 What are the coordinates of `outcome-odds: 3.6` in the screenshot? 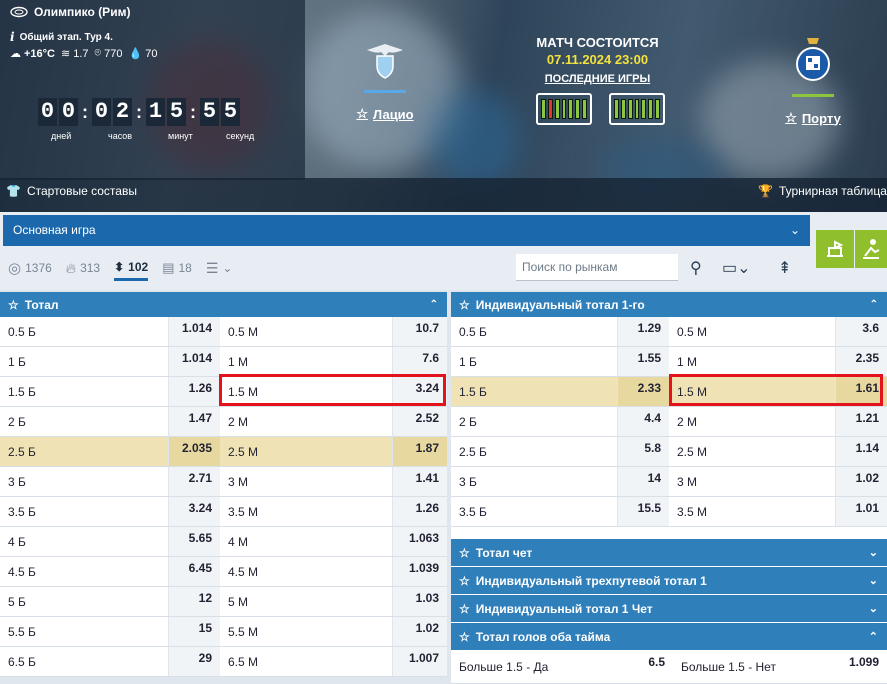 It's located at (861, 331).